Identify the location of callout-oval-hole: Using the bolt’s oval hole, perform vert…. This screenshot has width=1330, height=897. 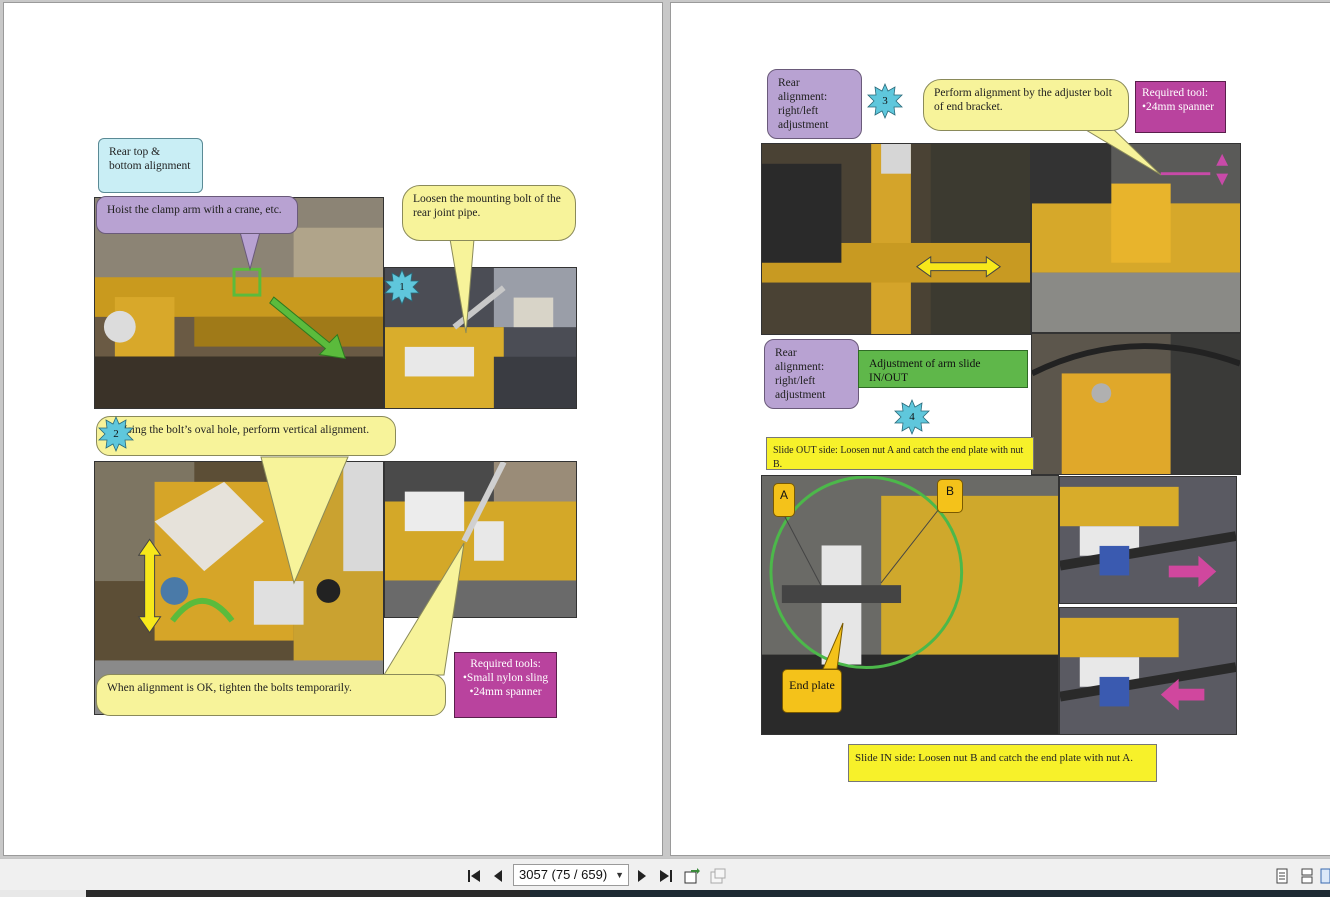
(246, 436).